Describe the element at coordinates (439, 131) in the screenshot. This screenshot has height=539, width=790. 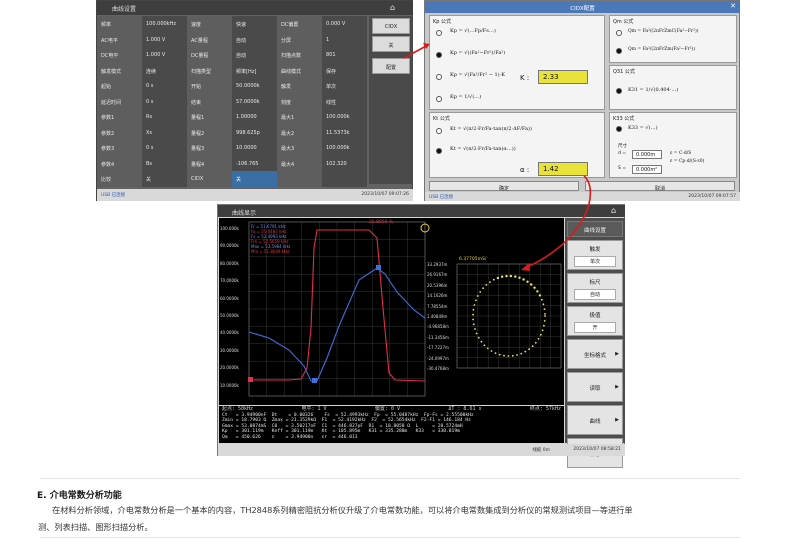
I see `kt-option-1-radio` at that location.